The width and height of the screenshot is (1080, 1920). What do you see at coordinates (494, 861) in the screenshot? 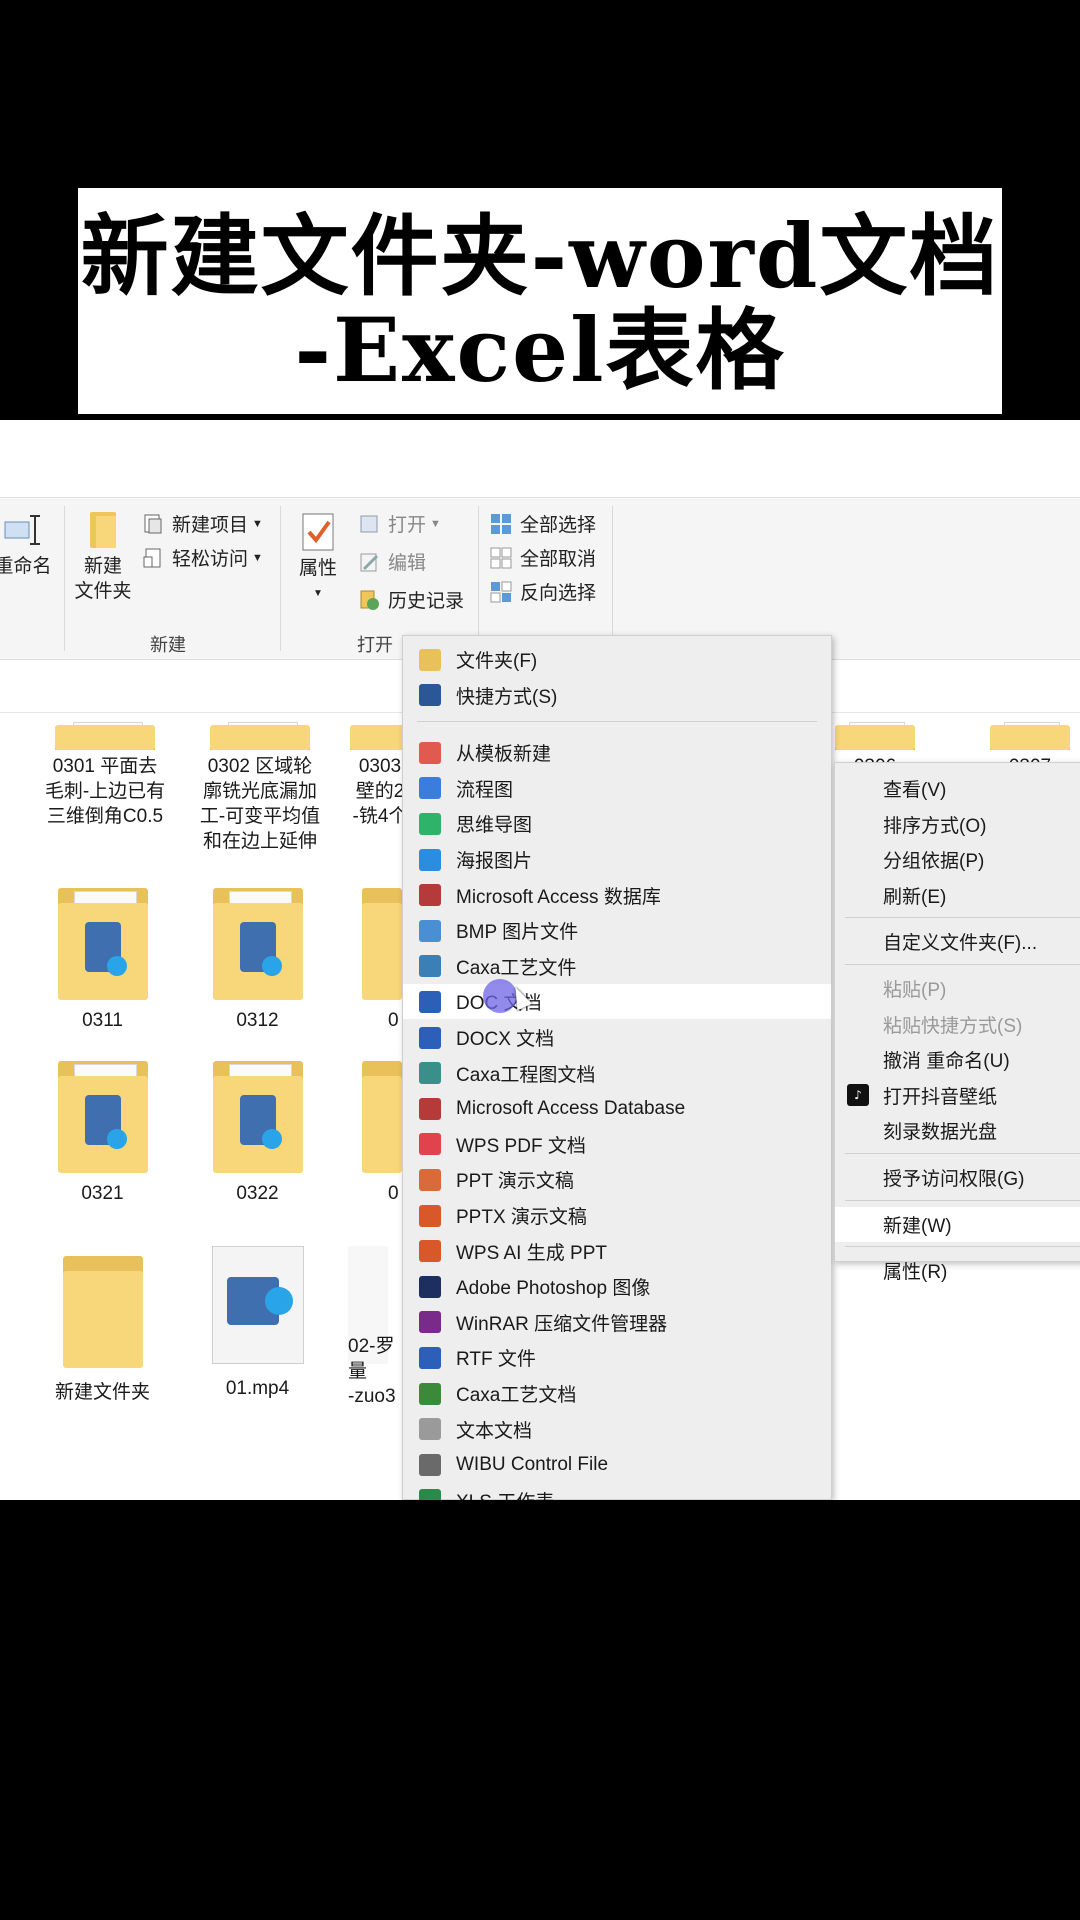
I see `menu-item-label: 海报图片` at bounding box center [494, 861].